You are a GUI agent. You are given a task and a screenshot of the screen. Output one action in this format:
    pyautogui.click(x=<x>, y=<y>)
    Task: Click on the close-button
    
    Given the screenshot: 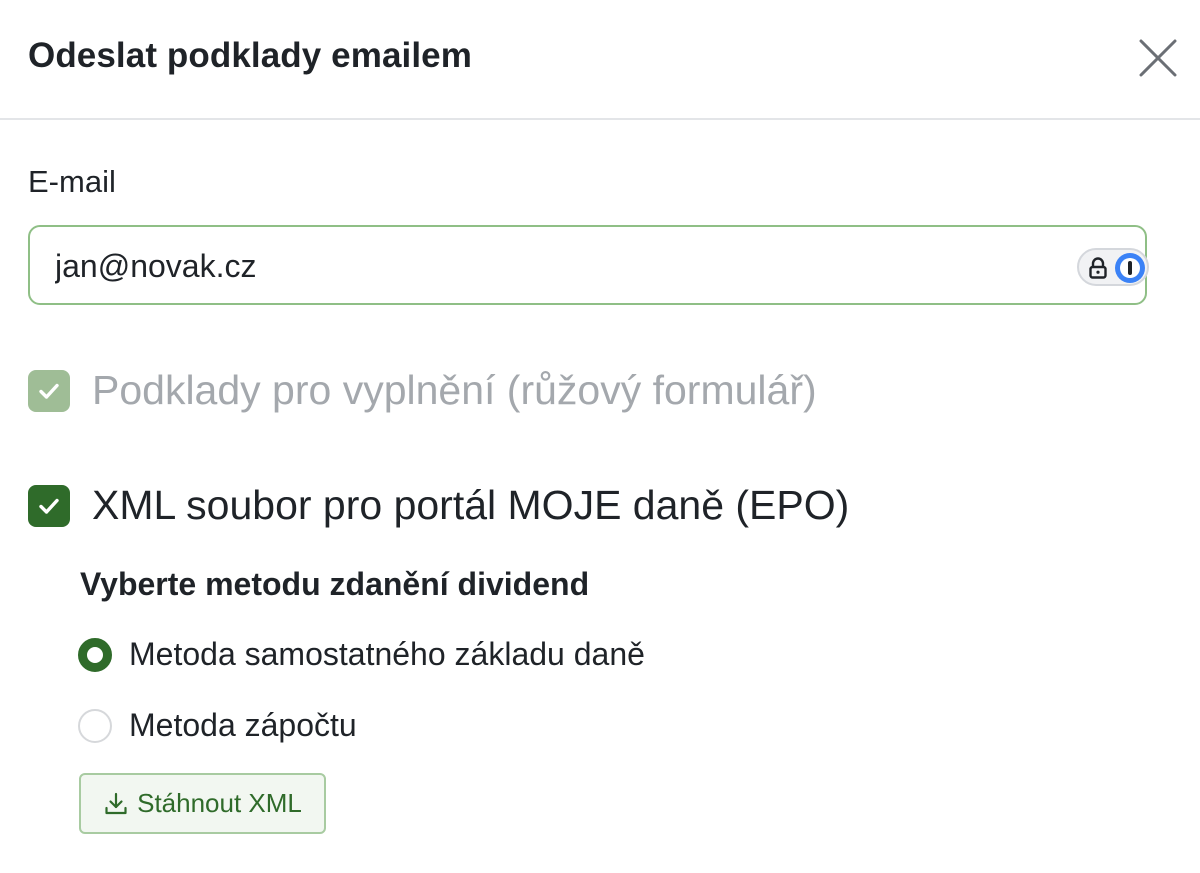 What is the action you would take?
    pyautogui.click(x=1158, y=58)
    